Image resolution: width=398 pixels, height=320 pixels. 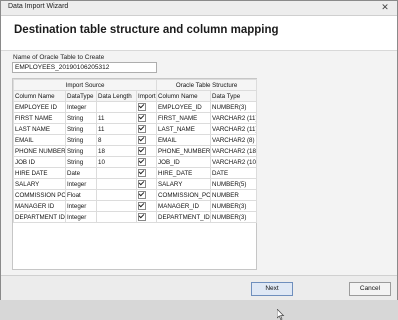 What do you see at coordinates (39, 118) in the screenshot?
I see `source-column-name-cell: FIRST NAME` at bounding box center [39, 118].